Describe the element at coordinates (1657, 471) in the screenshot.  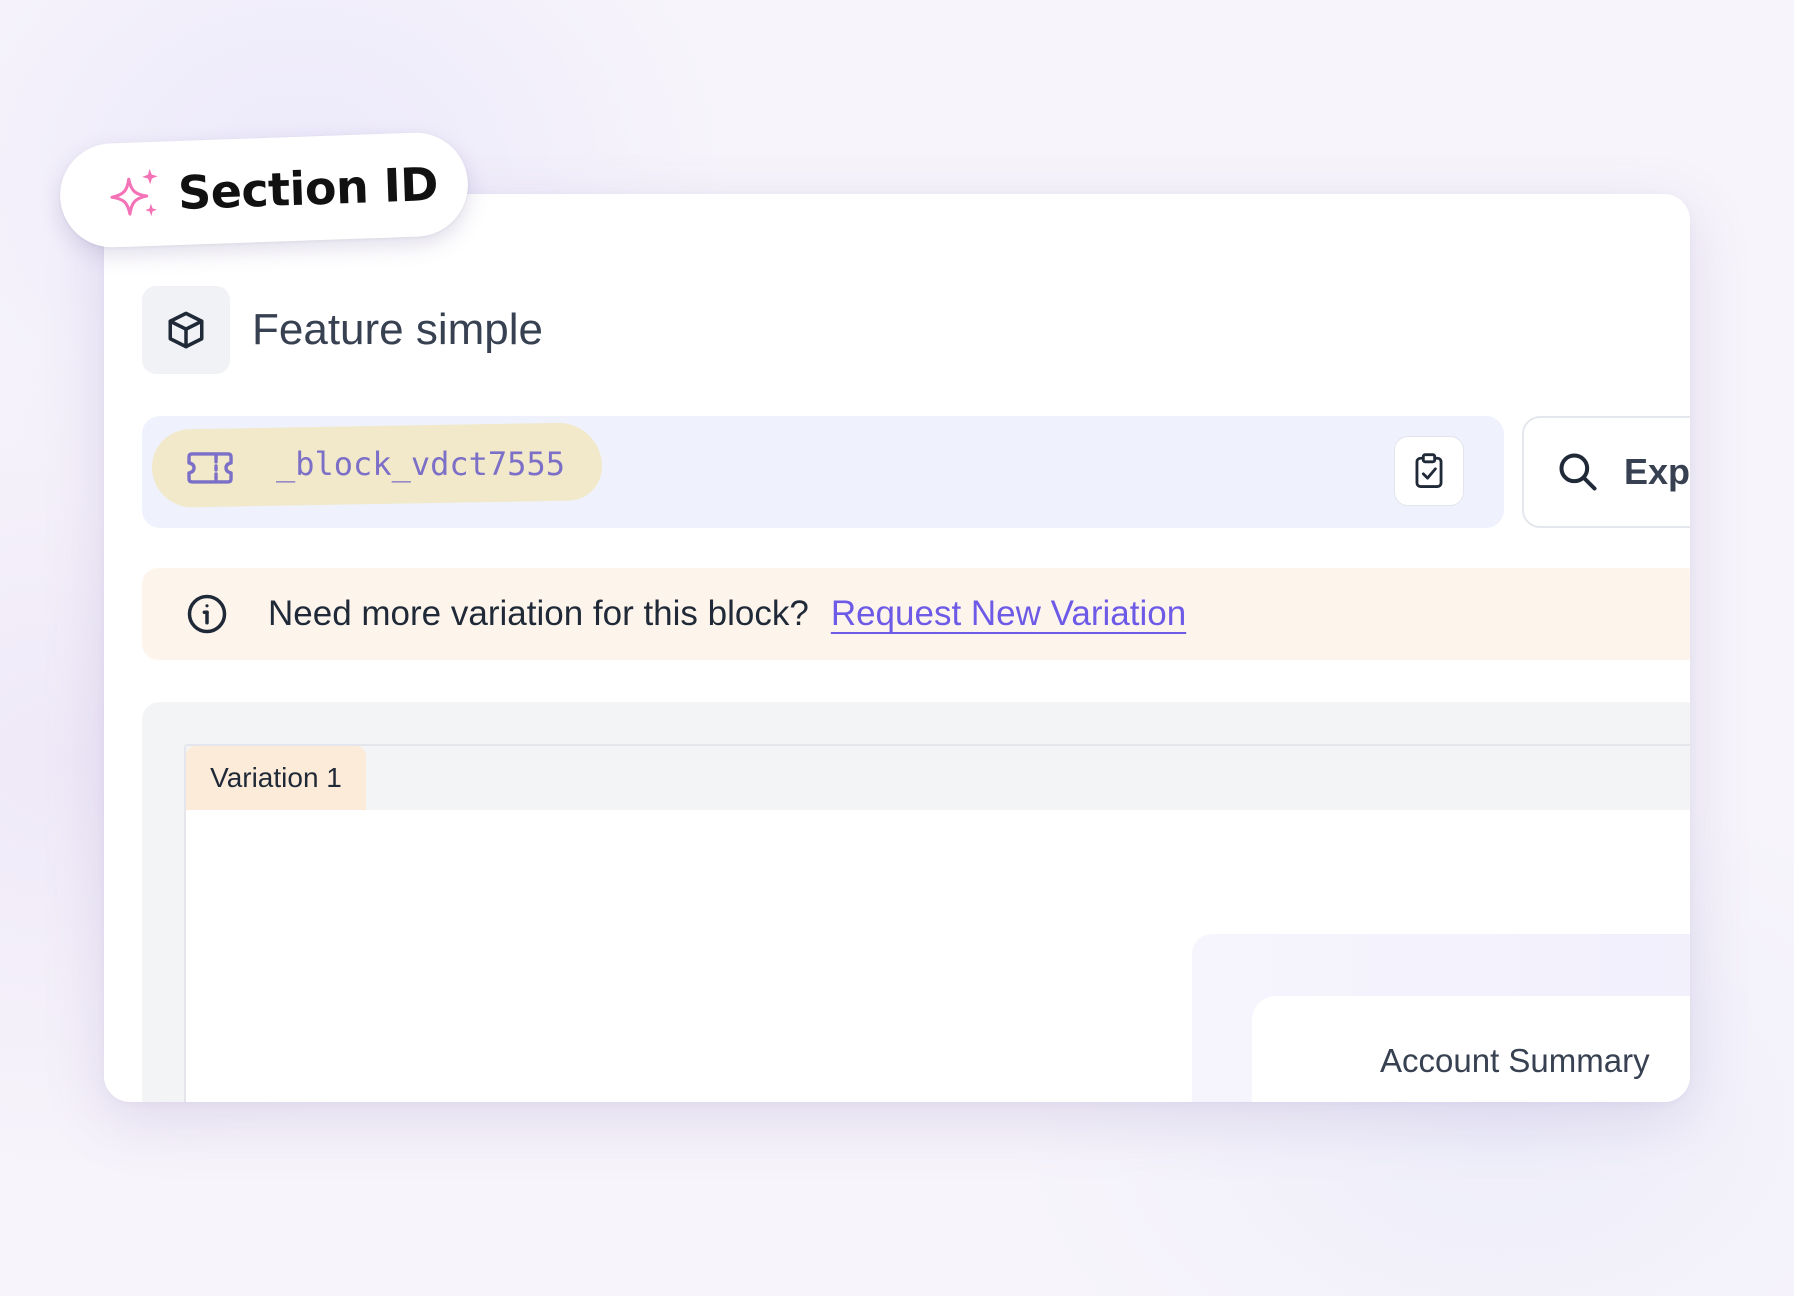
I see `explore-label: Expl` at that location.